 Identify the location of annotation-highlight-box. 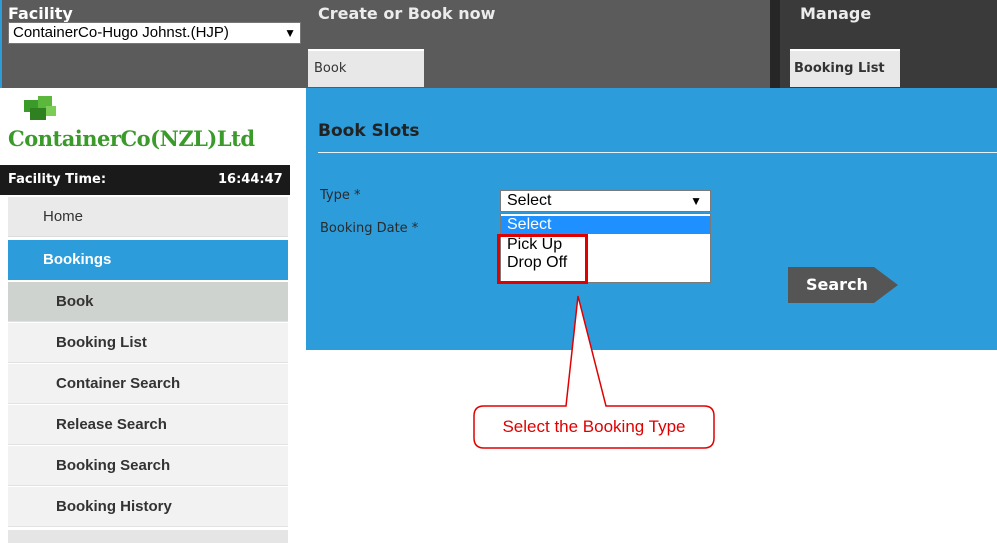
(542, 259).